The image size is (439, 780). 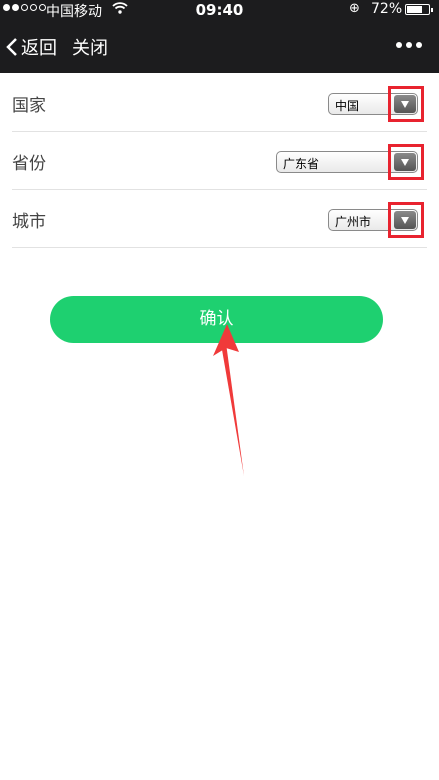 What do you see at coordinates (216, 319) in the screenshot?
I see `confirm-button: 确认` at bounding box center [216, 319].